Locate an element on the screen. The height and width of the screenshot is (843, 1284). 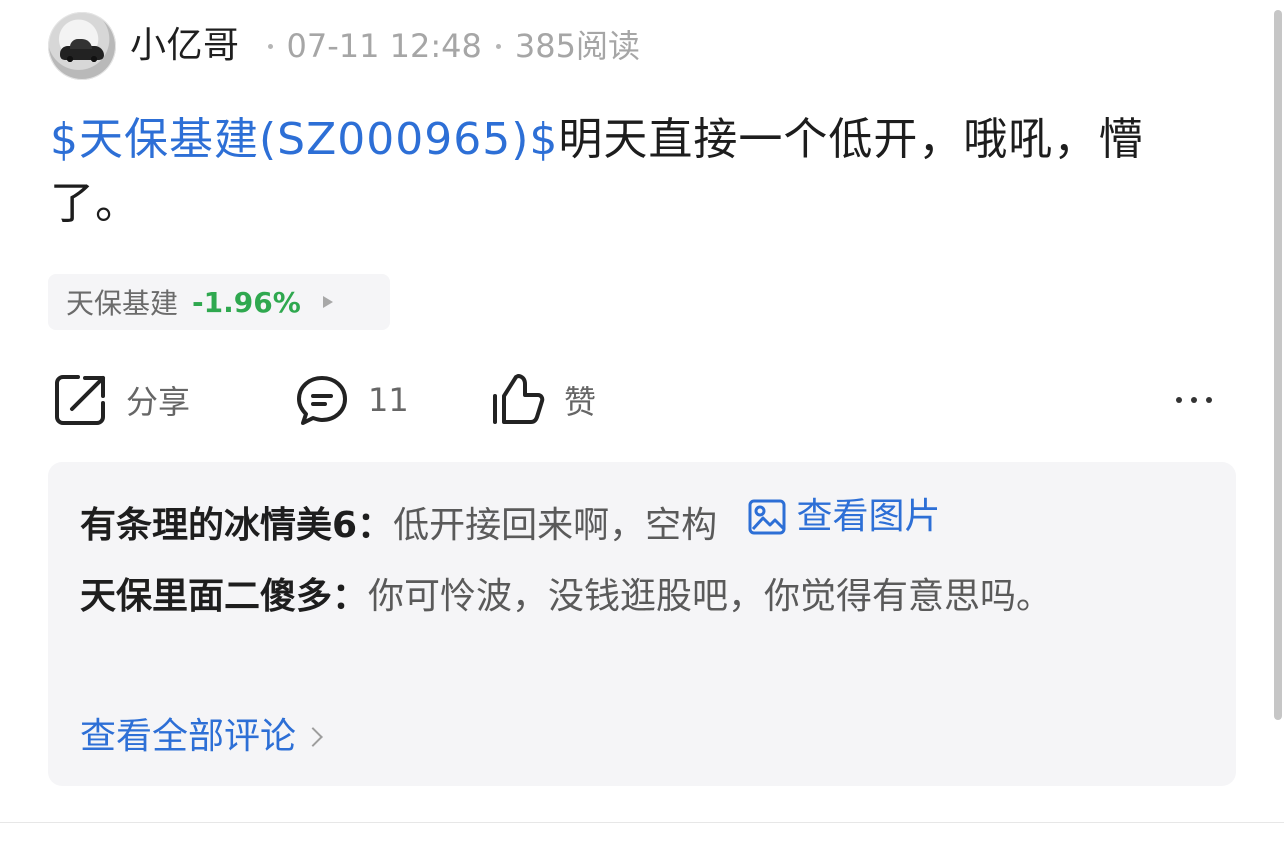
comment-text: 你可怜波，没钱逛股吧，你觉得有意思吗。 is located at coordinates (710, 596).